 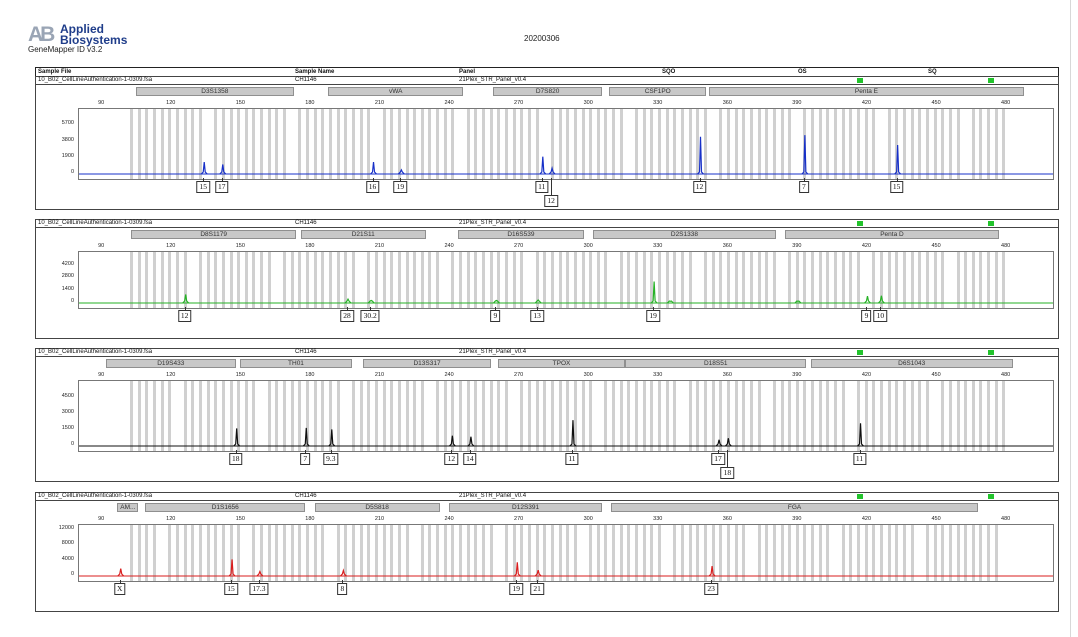 I want to click on col-panel: Panel, so click(x=467, y=72).